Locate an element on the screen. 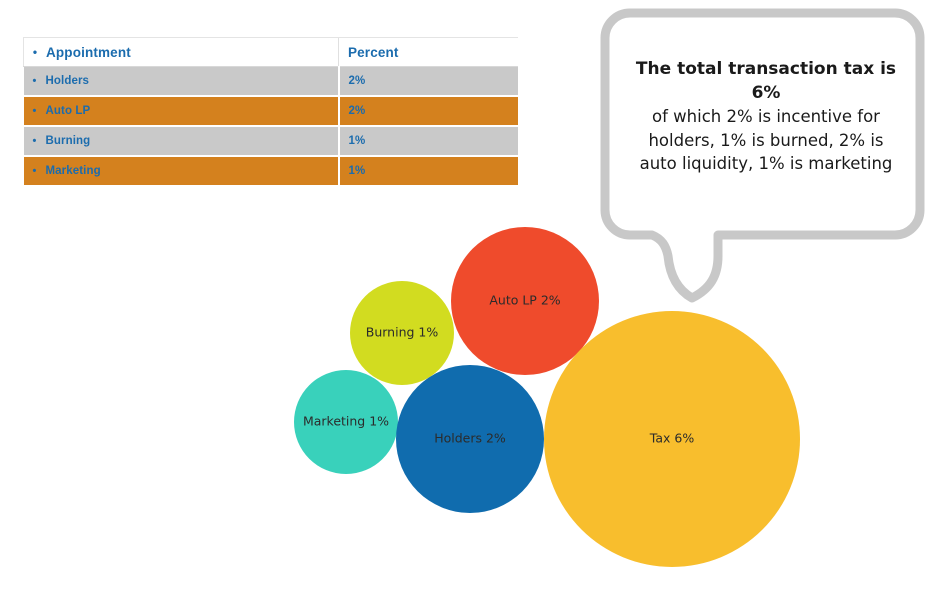 This screenshot has width=938, height=590. bubble-label: Holders 2% is located at coordinates (470, 438).